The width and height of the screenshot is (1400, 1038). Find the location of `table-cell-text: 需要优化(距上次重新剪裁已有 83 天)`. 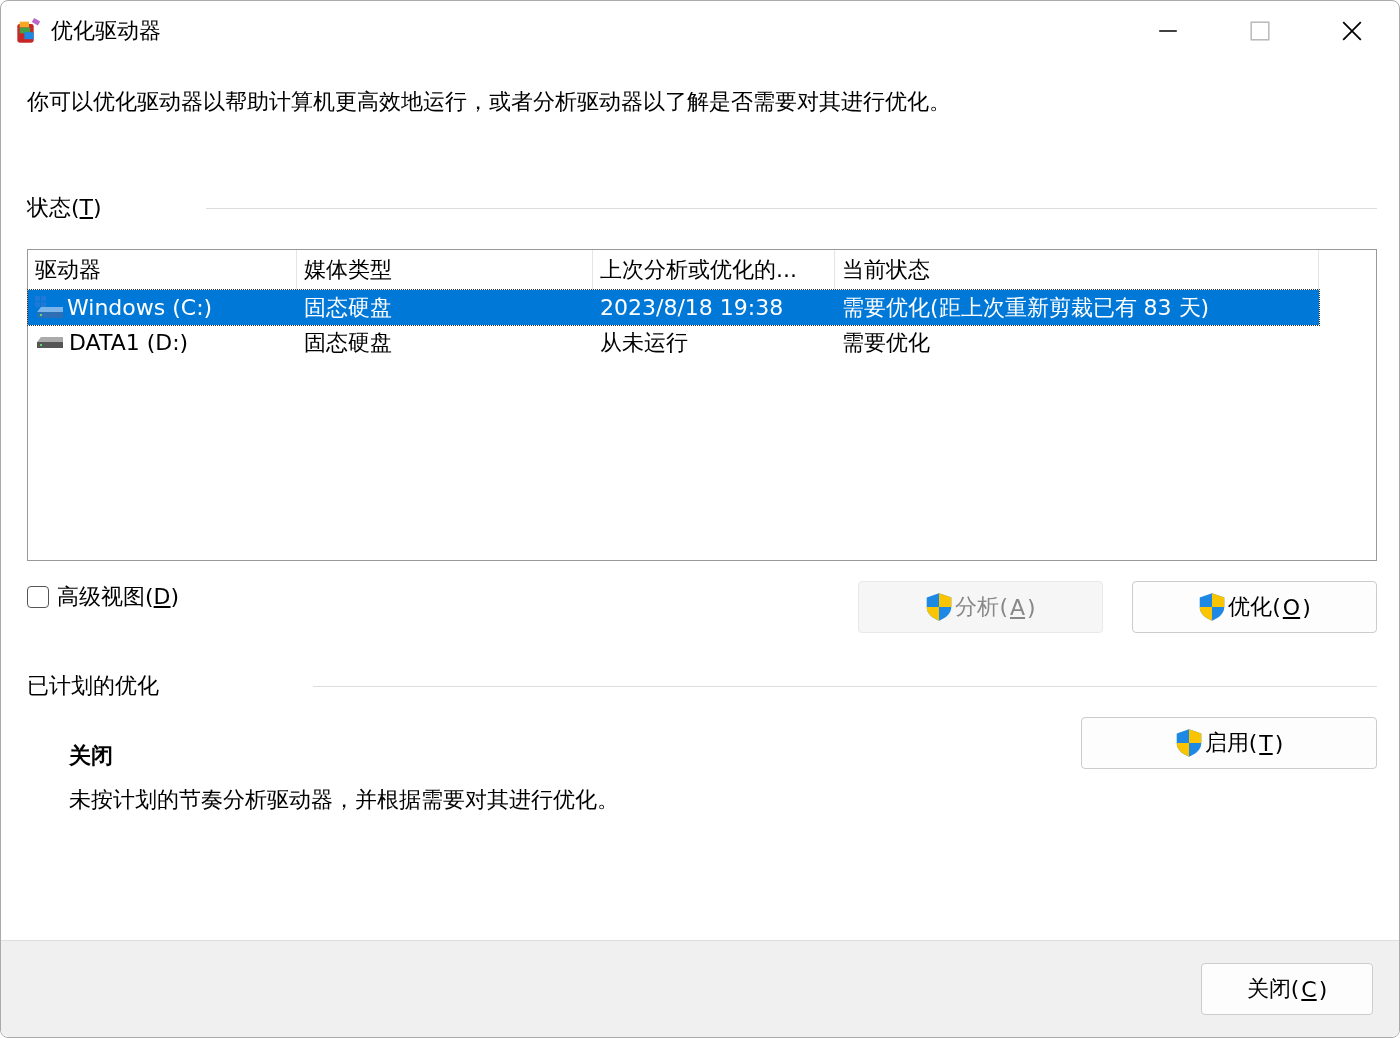

table-cell-text: 需要优化(距上次重新剪裁已有 83 天) is located at coordinates (1026, 307).